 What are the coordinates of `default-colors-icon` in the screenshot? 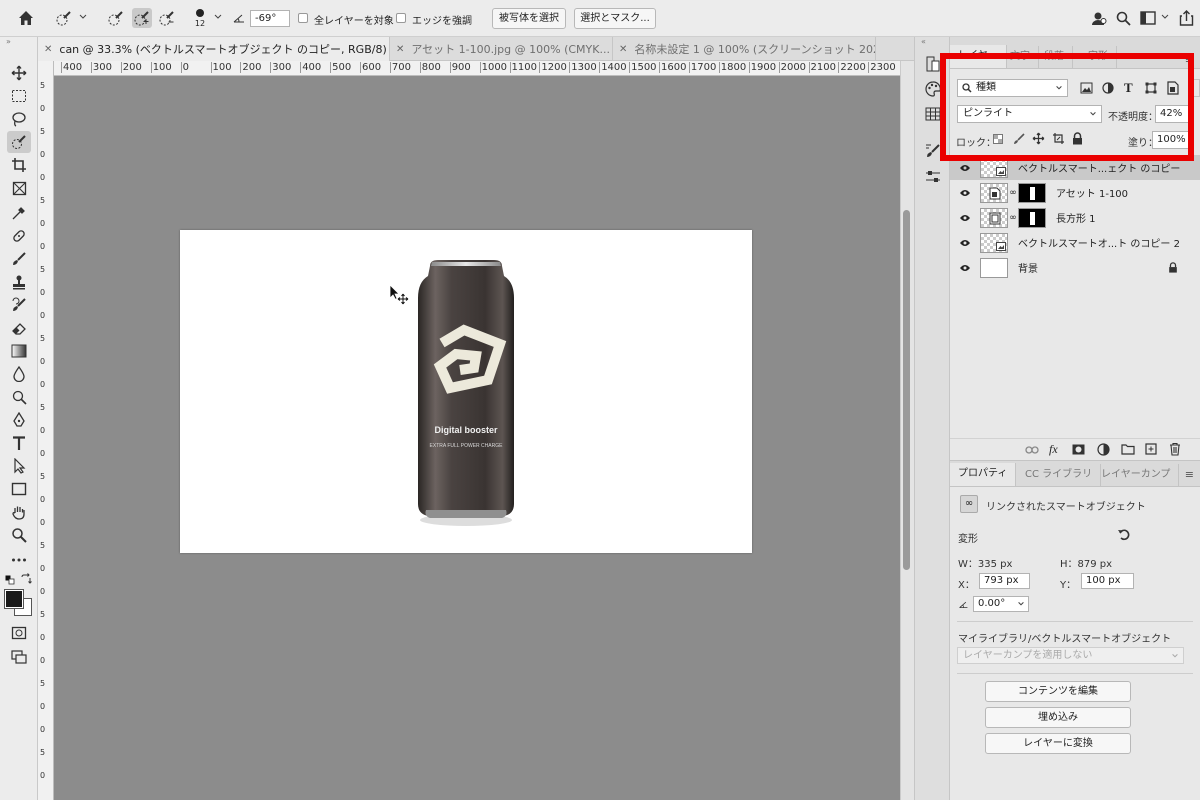 It's located at (10, 580).